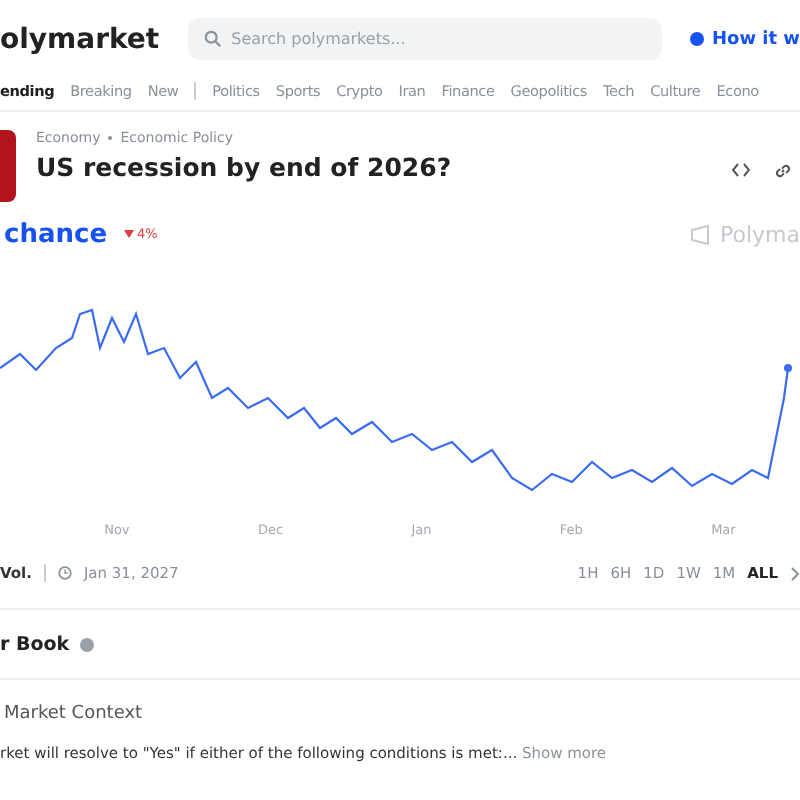  Describe the element at coordinates (212, 39) in the screenshot. I see `search-icon` at that location.